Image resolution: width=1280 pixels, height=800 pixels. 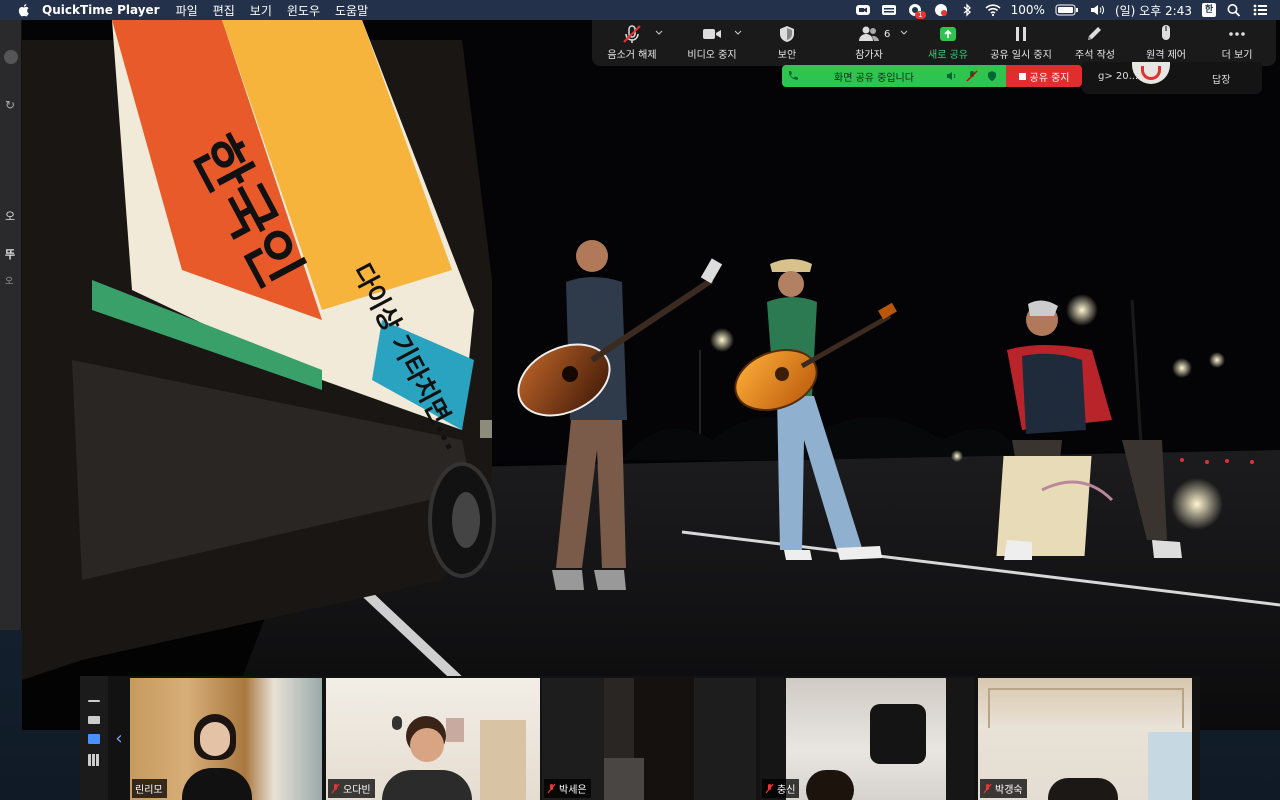 What do you see at coordinates (1097, 10) in the screenshot?
I see `volume-icon` at bounding box center [1097, 10].